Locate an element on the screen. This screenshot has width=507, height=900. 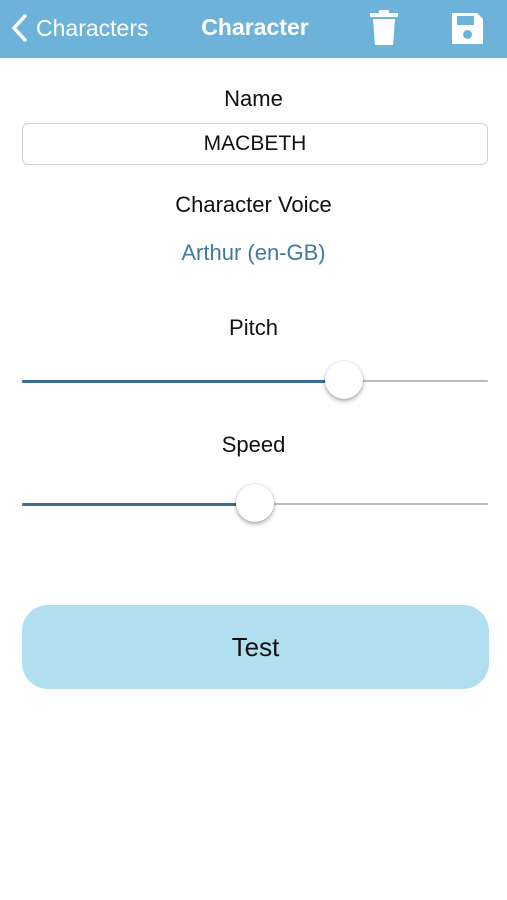
speed-slider is located at coordinates (255, 504).